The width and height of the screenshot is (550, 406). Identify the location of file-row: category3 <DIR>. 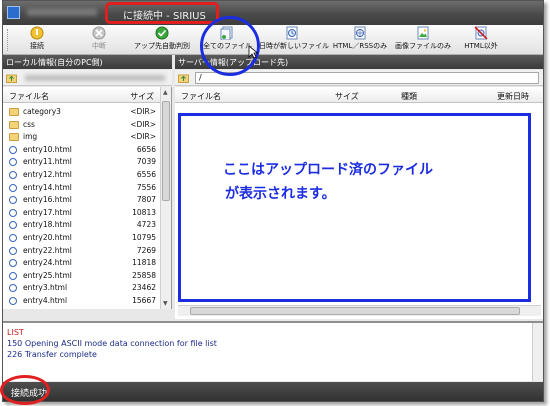
(81, 111).